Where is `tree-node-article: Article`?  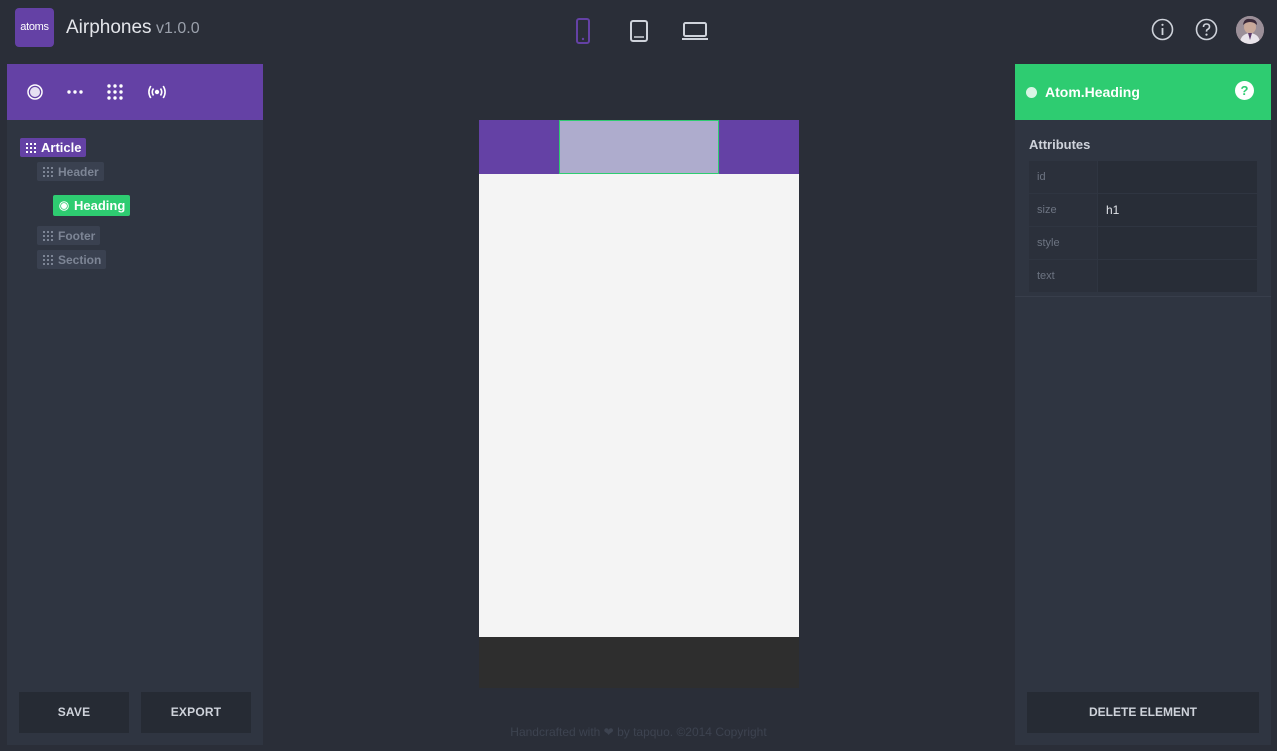 tree-node-article: Article is located at coordinates (53, 147).